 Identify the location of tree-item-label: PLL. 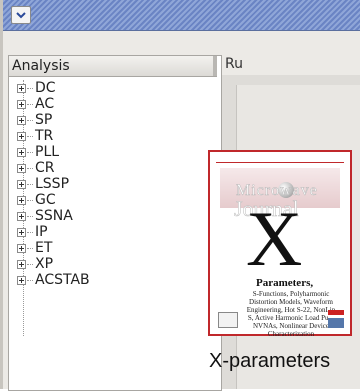
(47, 152).